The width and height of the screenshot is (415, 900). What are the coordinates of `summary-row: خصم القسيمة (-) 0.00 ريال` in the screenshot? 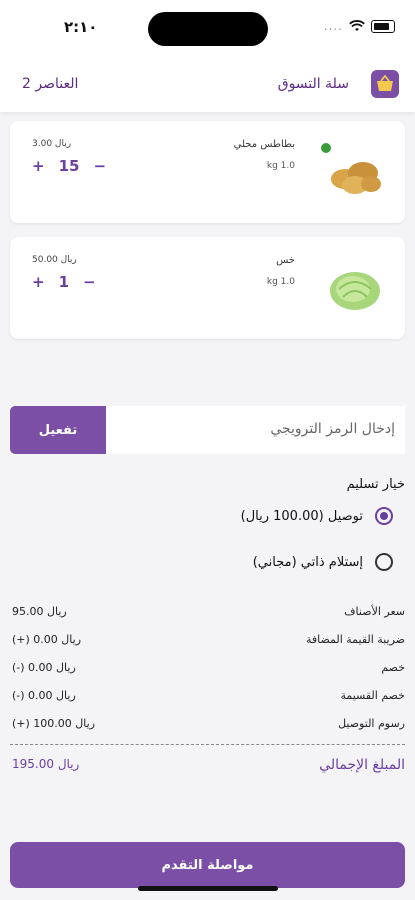 It's located at (208, 698).